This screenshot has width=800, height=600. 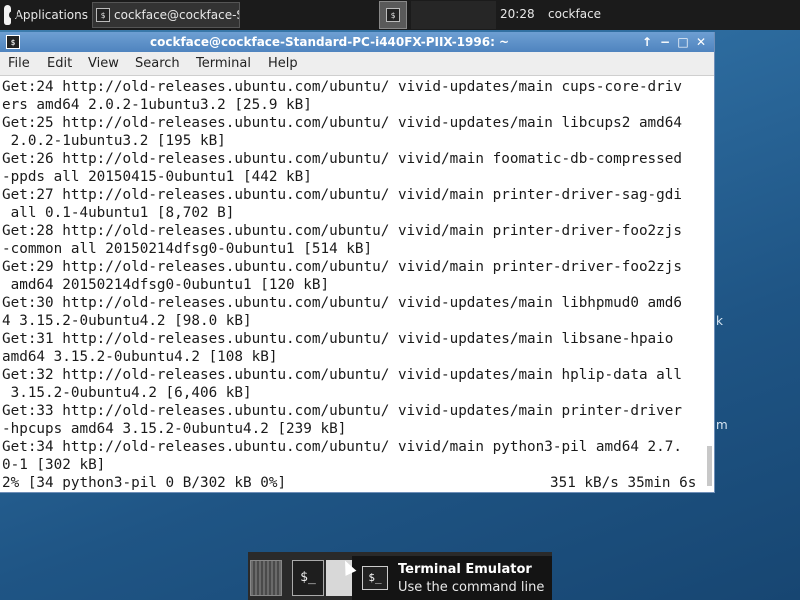 I want to click on clock: 20:28, so click(x=517, y=14).